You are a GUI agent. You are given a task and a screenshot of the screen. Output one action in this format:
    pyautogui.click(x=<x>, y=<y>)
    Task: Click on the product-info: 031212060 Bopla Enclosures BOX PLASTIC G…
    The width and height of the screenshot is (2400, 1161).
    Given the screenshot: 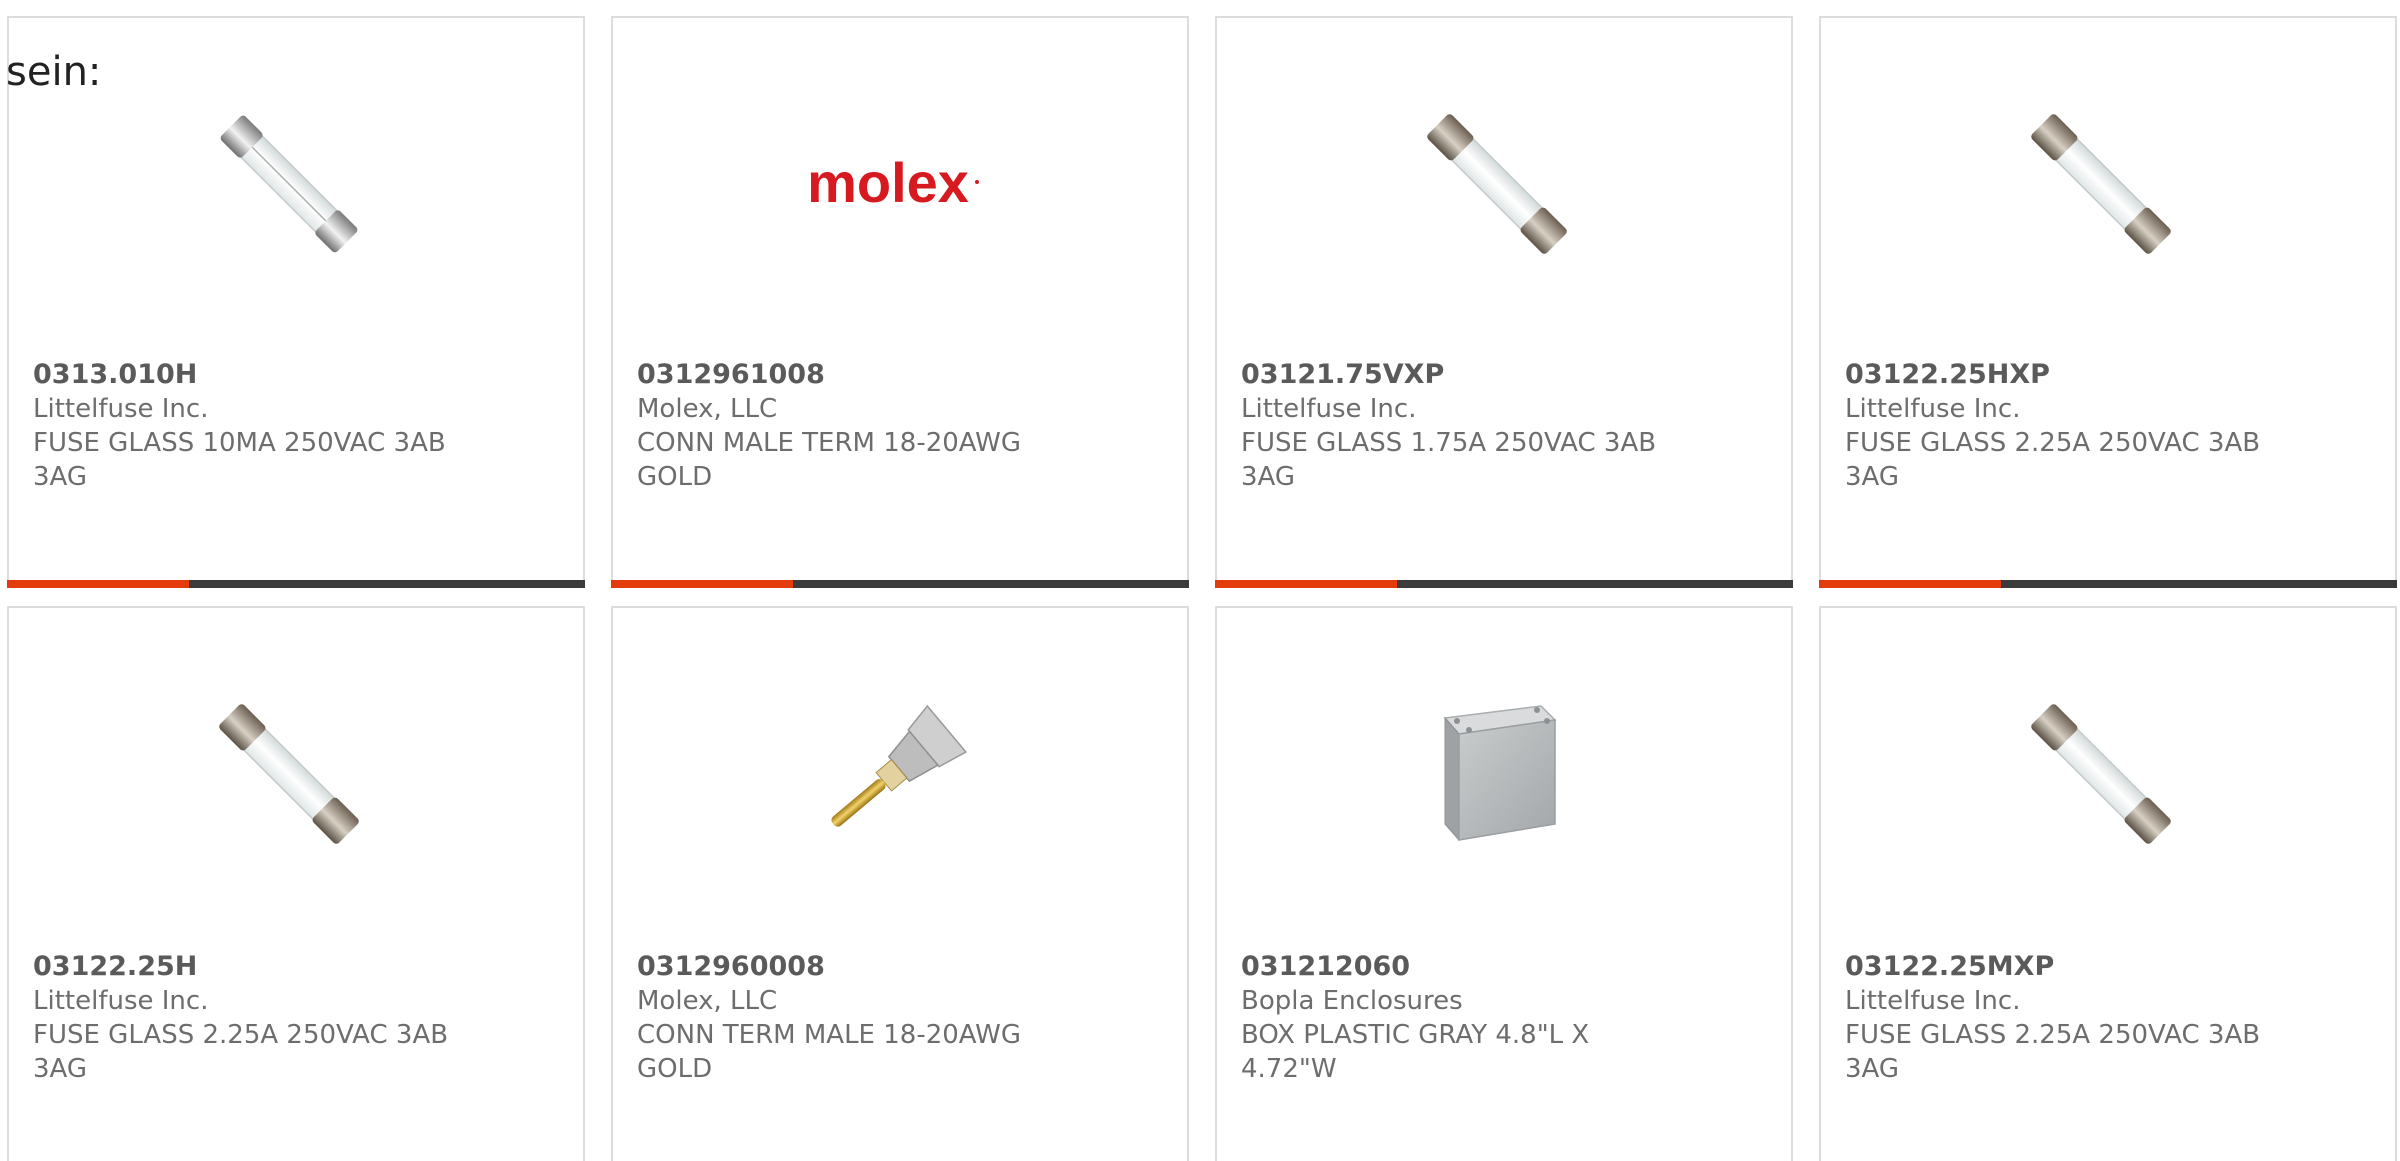 What is the action you would take?
    pyautogui.click(x=1461, y=1018)
    